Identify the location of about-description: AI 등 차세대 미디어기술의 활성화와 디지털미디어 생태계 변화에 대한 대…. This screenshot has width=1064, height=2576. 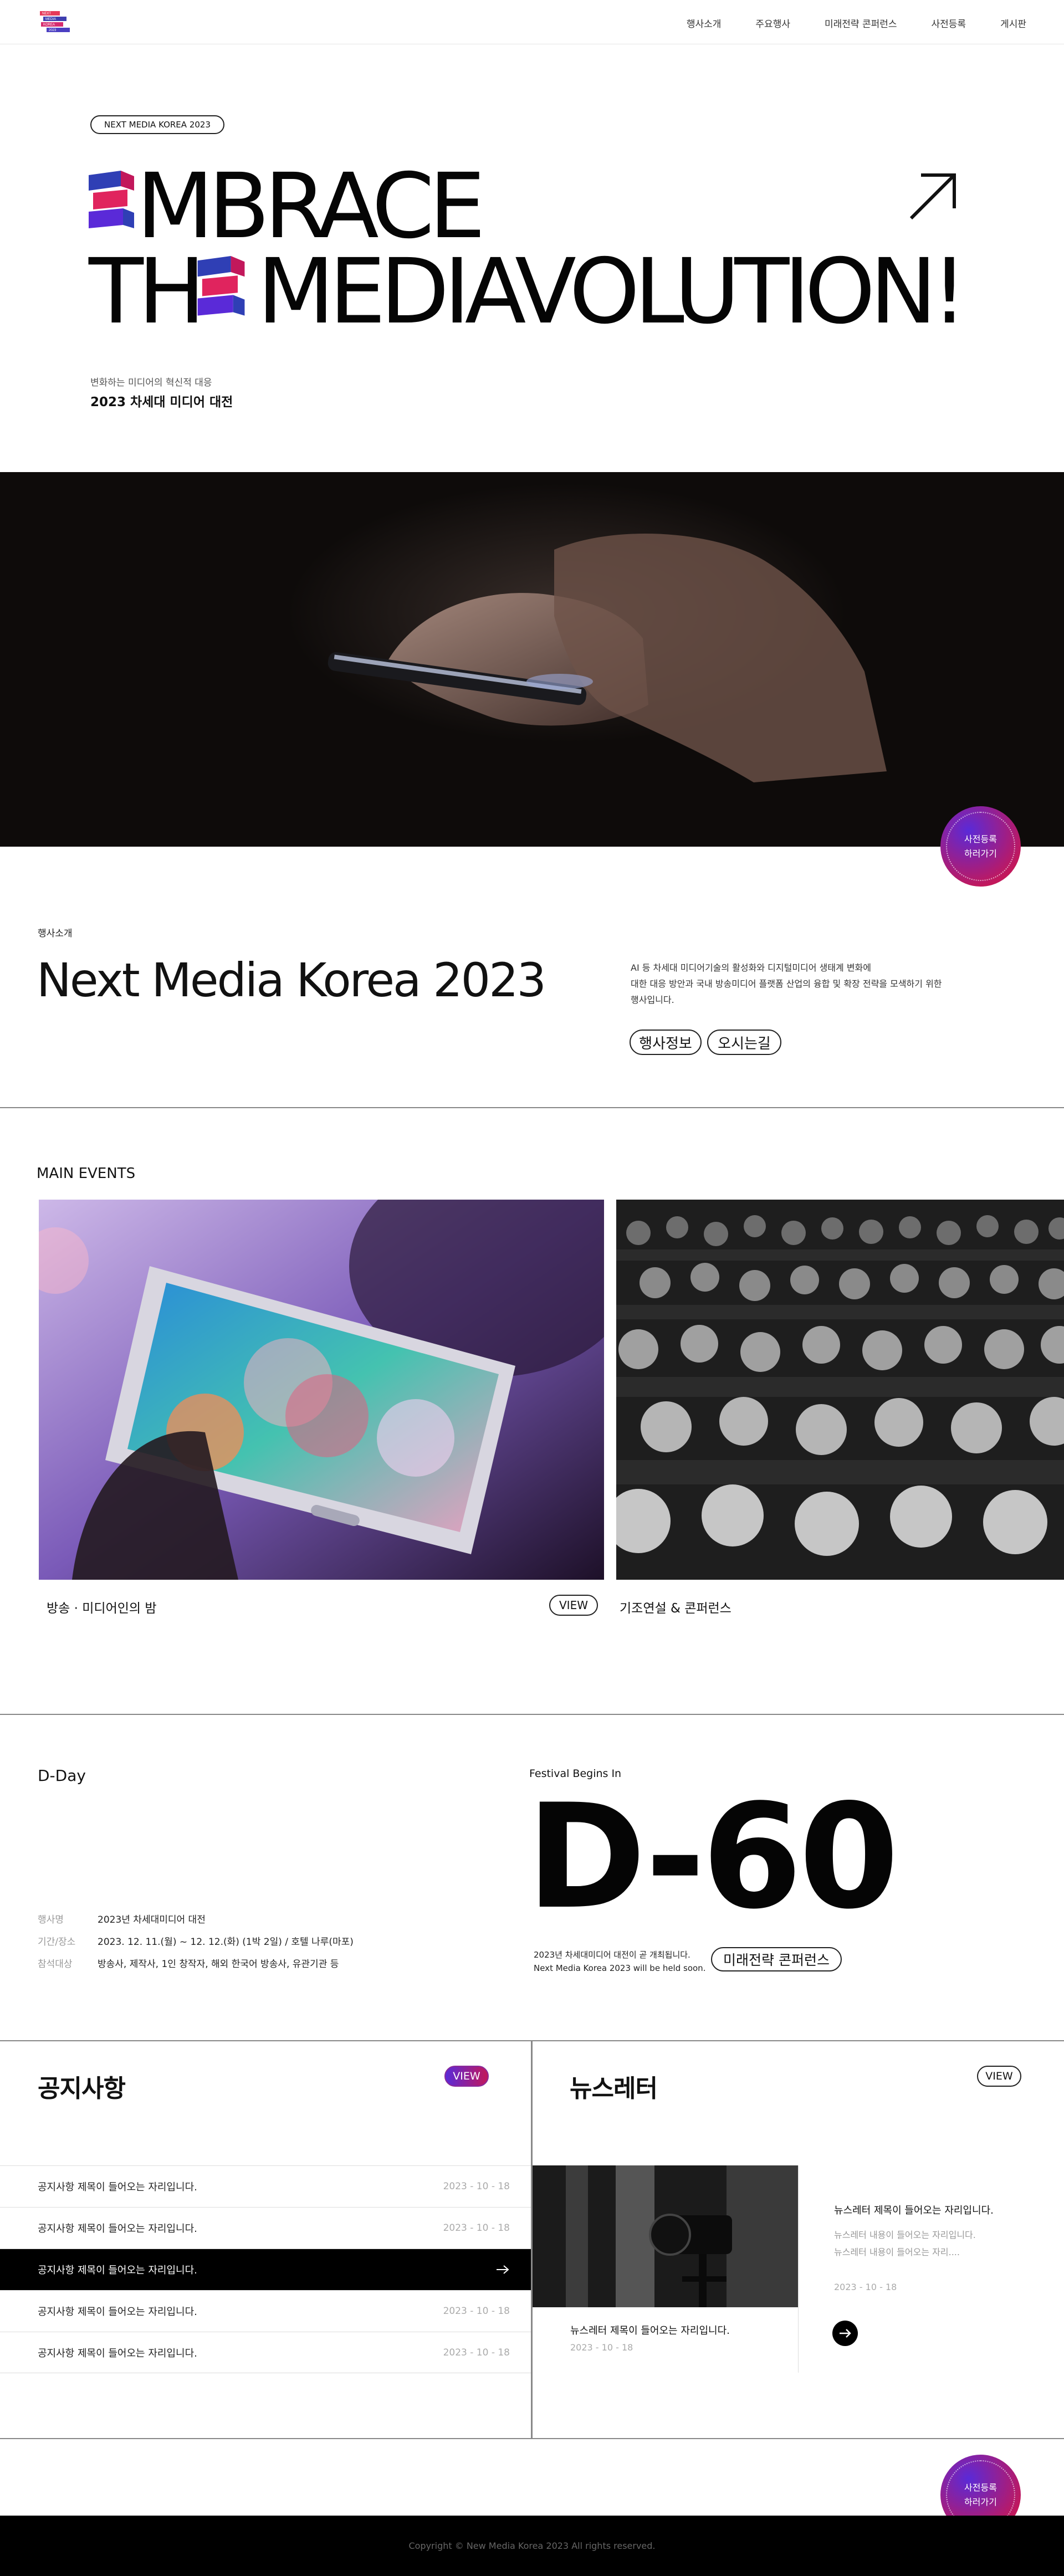
(797, 984).